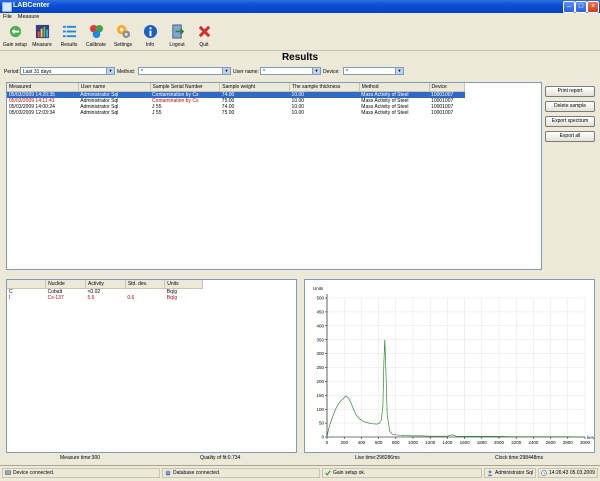 The height and width of the screenshot is (481, 600). What do you see at coordinates (570, 91) in the screenshot?
I see `print-report-button: Print report` at bounding box center [570, 91].